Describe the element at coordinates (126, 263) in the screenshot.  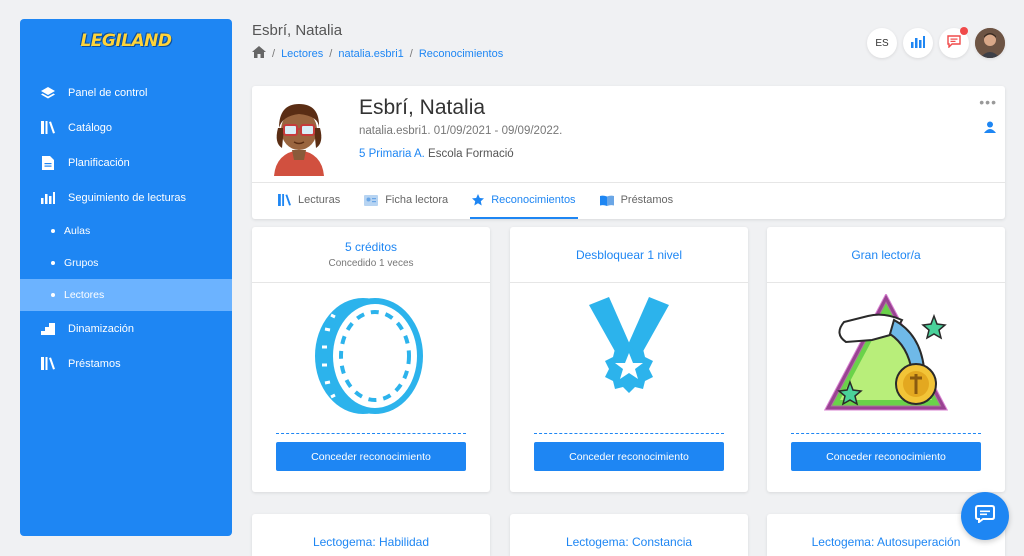
I see `sidebar-subitem-grupos: Grupos` at that location.